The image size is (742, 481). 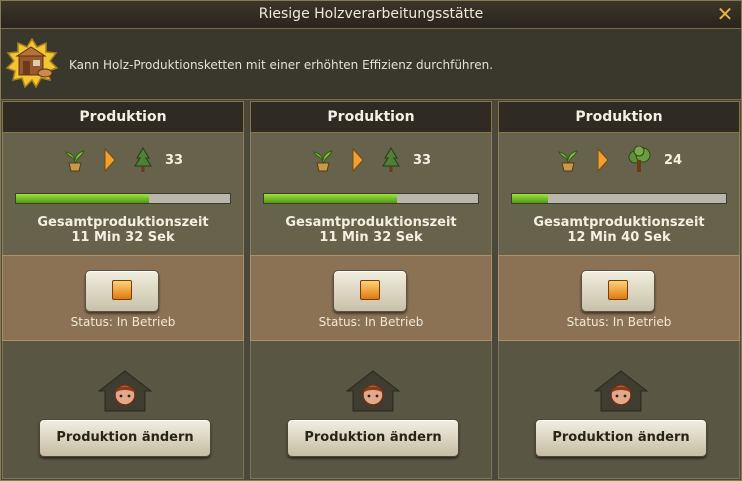 I want to click on sawmill-badge-icon, so click(x=32, y=63).